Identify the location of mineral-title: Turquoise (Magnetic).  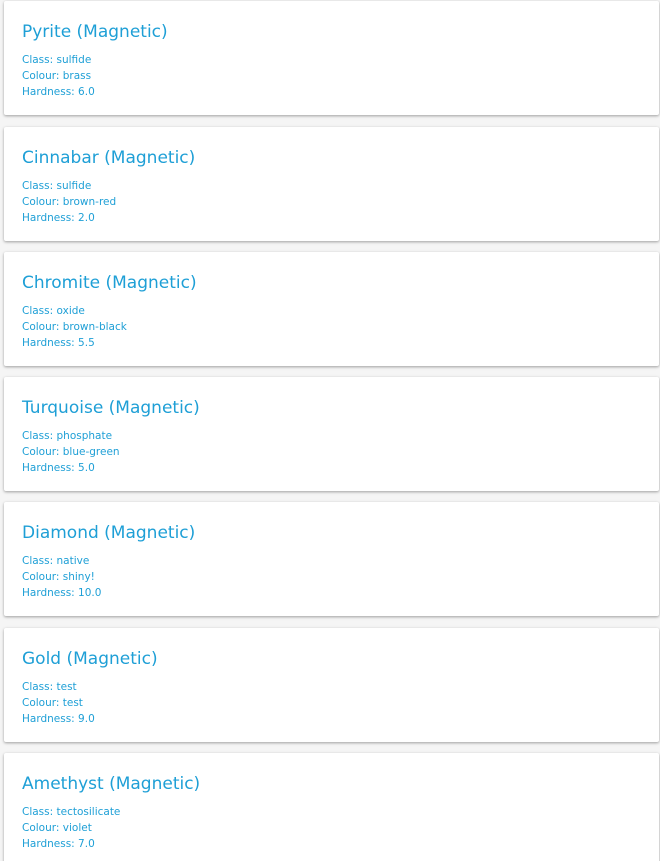
(111, 408).